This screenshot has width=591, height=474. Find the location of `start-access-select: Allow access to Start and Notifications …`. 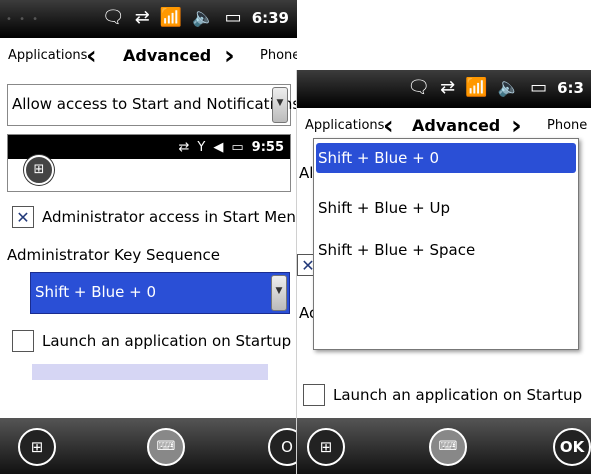

start-access-select: Allow access to Start and Notifications … is located at coordinates (152, 105).